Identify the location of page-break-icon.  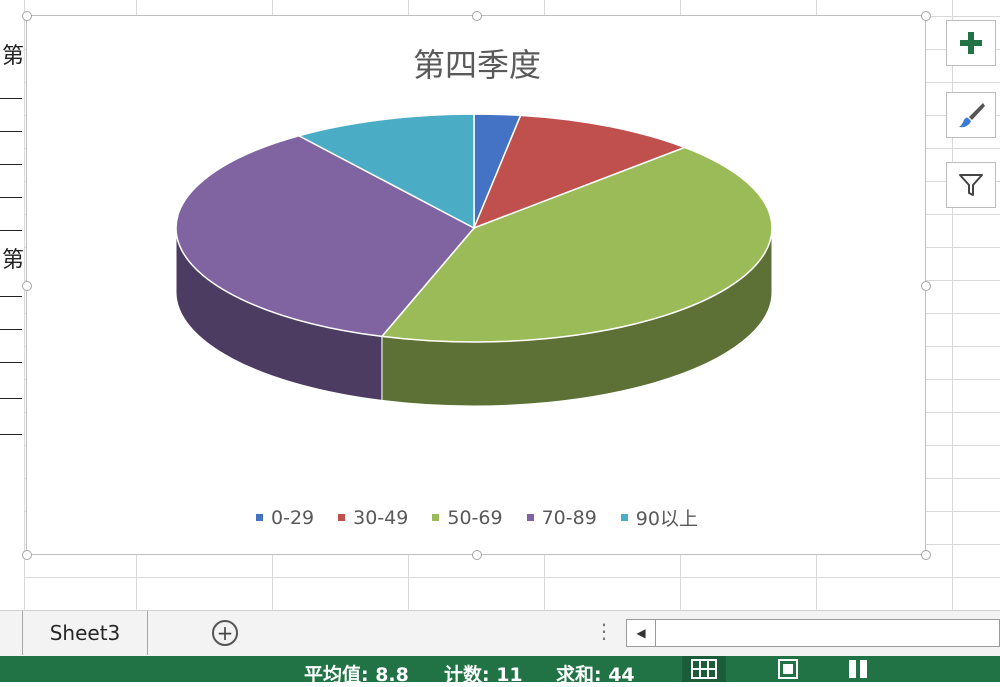
(858, 669).